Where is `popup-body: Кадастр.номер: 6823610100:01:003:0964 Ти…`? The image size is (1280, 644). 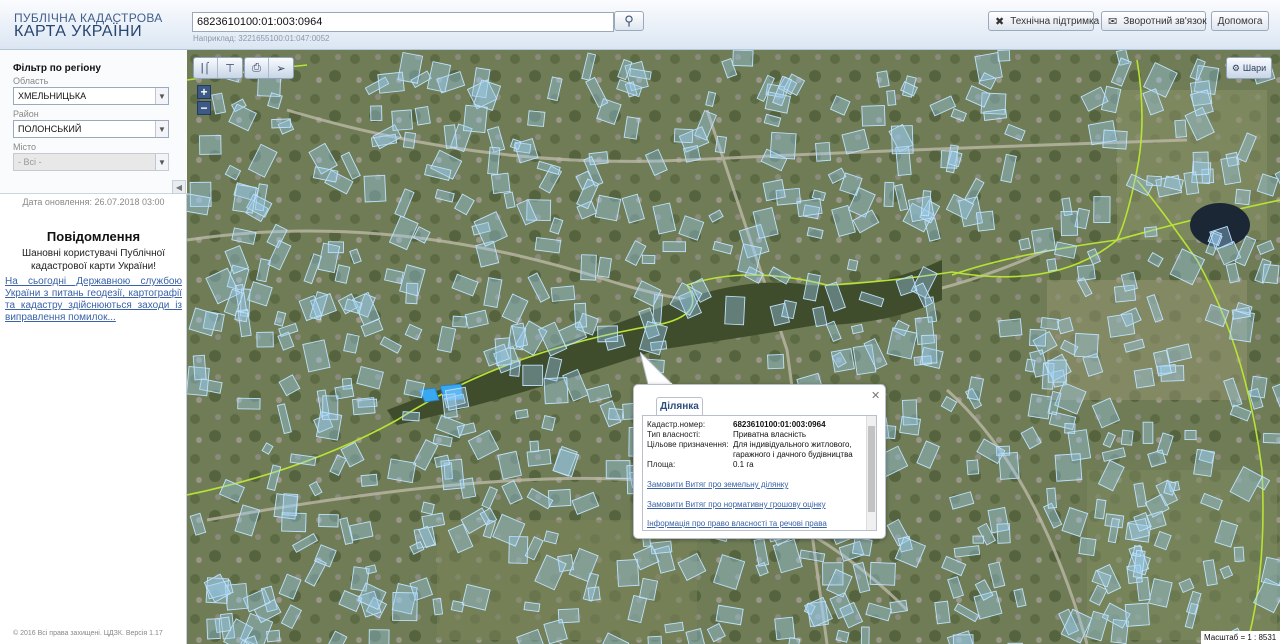 popup-body: Кадастр.номер: 6823610100:01:003:0964 Ти… is located at coordinates (759, 473).